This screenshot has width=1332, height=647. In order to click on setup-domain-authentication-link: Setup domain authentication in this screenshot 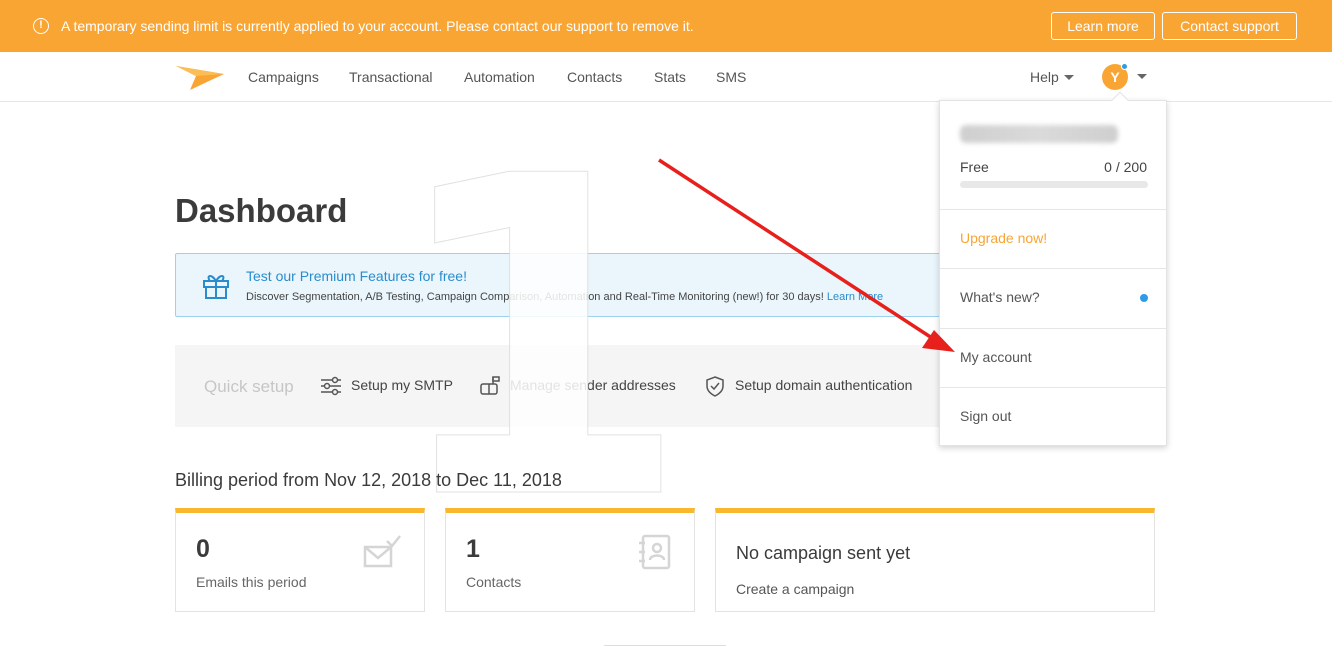, I will do `click(823, 385)`.